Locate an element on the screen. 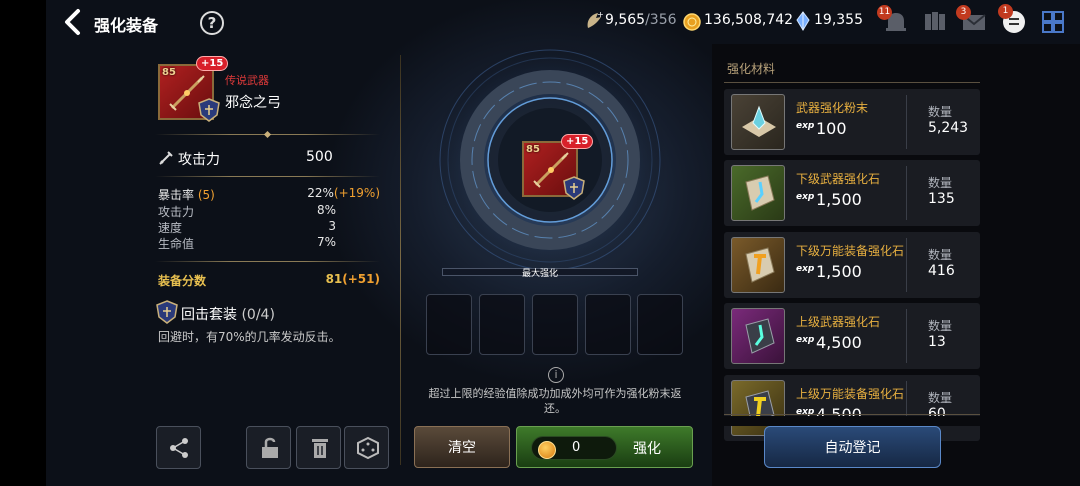 This screenshot has height=486, width=1080. score-bonus: (+51) is located at coordinates (361, 279).